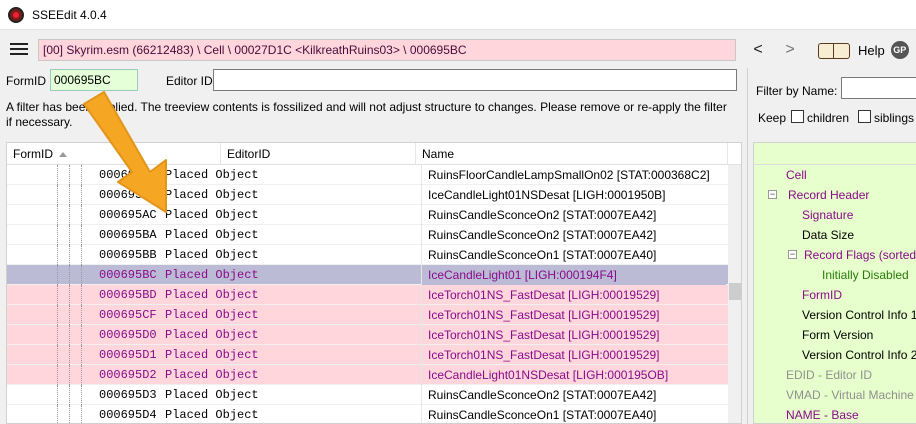 The image size is (916, 424). What do you see at coordinates (33, 154) in the screenshot?
I see `column-header-formid-label: FormID` at bounding box center [33, 154].